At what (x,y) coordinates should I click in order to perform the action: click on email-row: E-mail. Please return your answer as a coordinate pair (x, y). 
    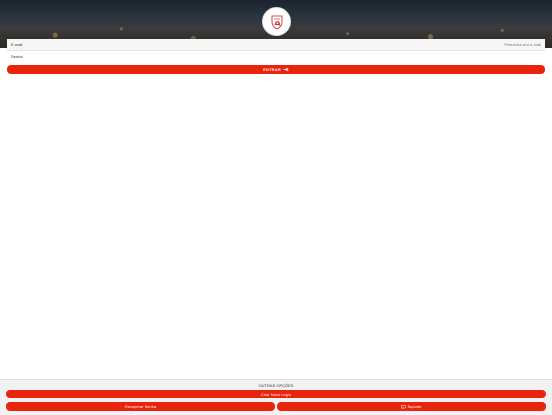
    Looking at the image, I should click on (276, 45).